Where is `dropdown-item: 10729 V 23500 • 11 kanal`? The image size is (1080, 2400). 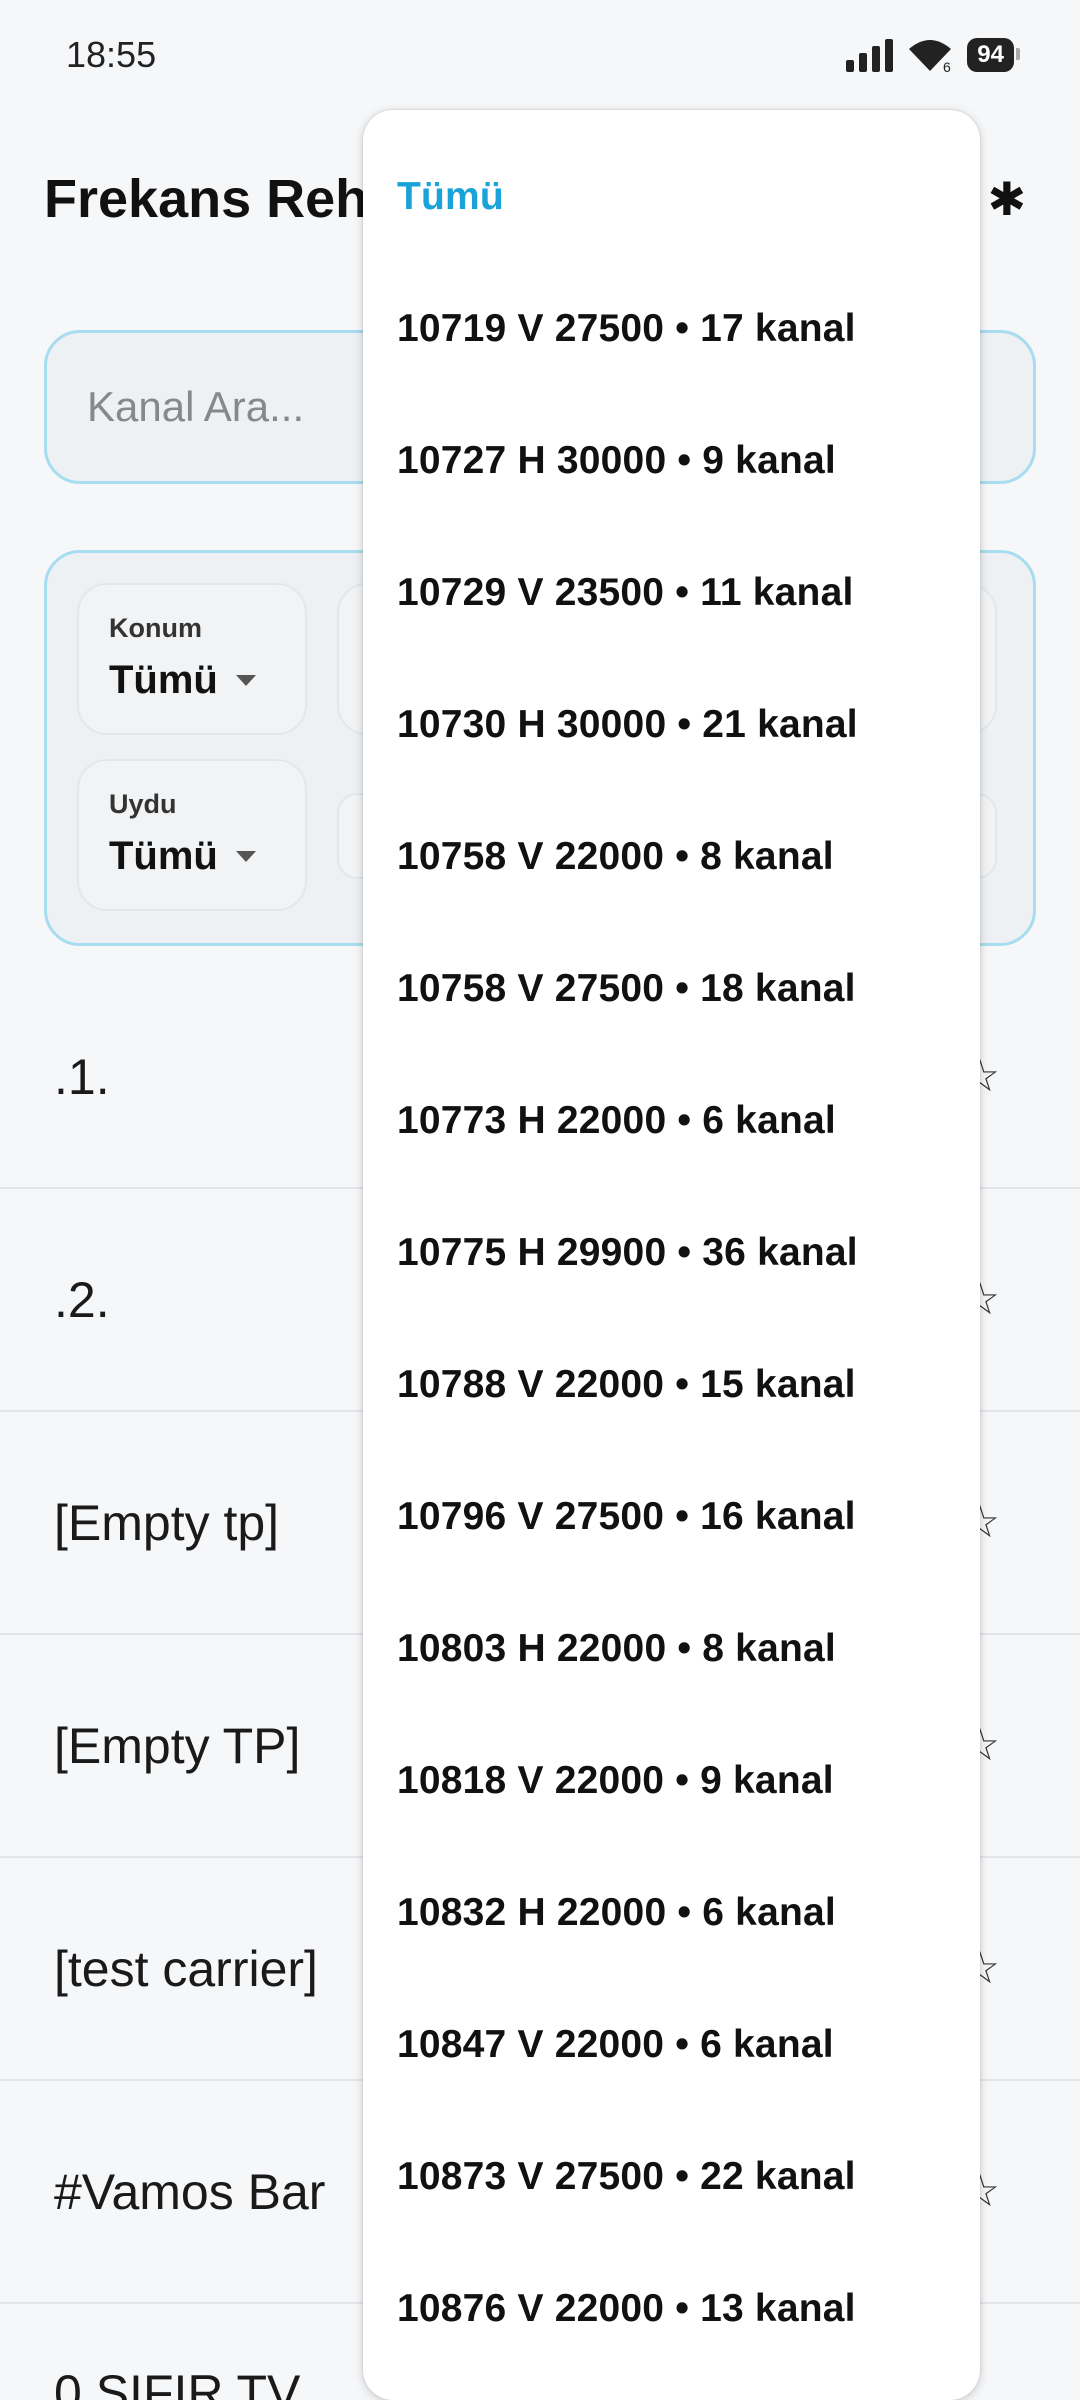 dropdown-item: 10729 V 23500 • 11 kanal is located at coordinates (625, 593).